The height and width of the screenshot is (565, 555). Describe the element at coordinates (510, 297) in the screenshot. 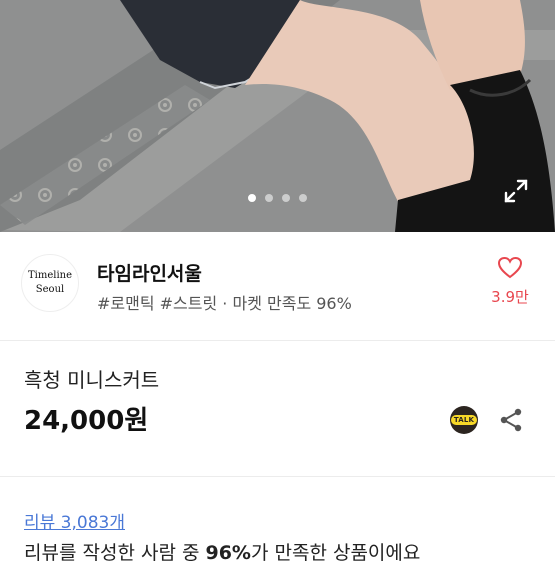

I see `favorite-count: 3.9만` at that location.